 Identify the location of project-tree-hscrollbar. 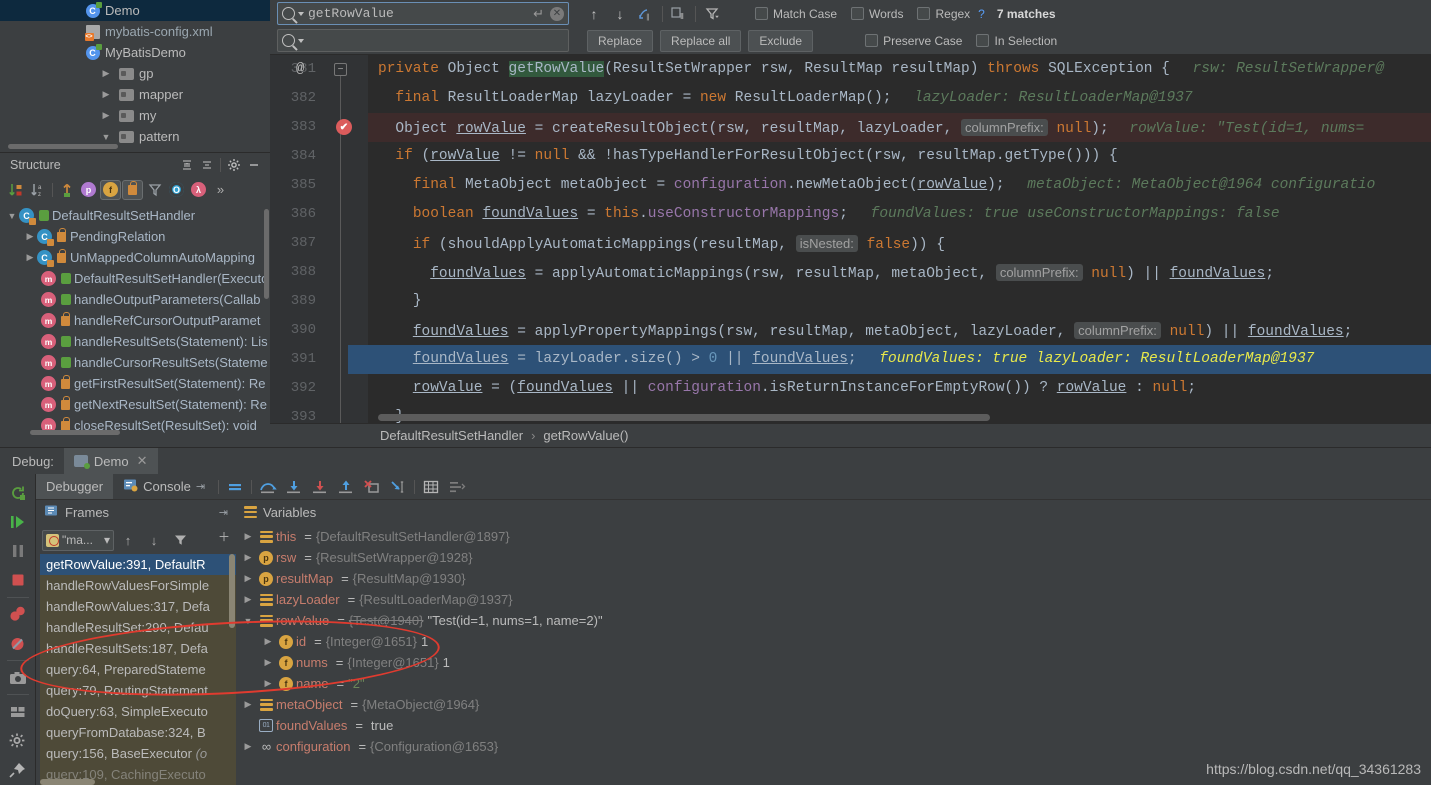
(63, 146).